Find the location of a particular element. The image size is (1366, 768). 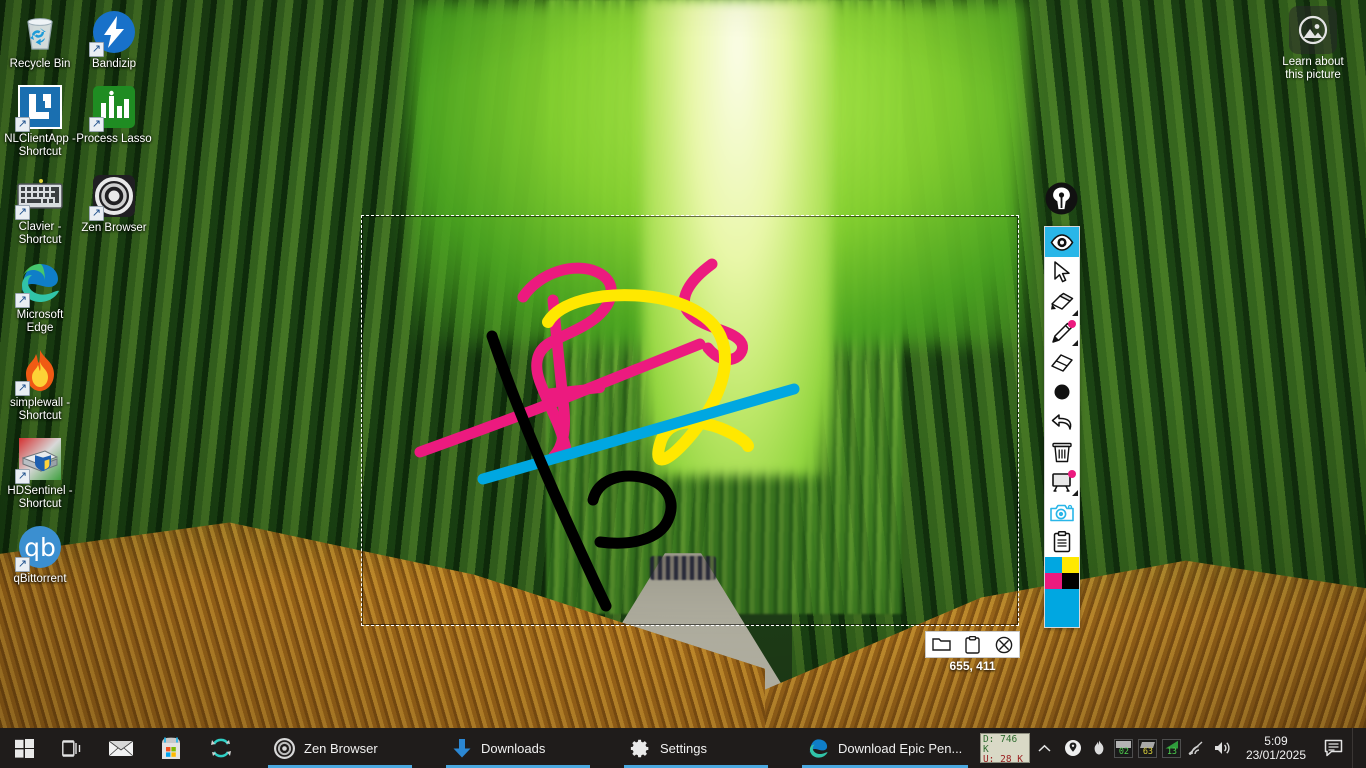

network-meter-tray-icon: D: 746 K U: 28 K is located at coordinates (1004, 748).